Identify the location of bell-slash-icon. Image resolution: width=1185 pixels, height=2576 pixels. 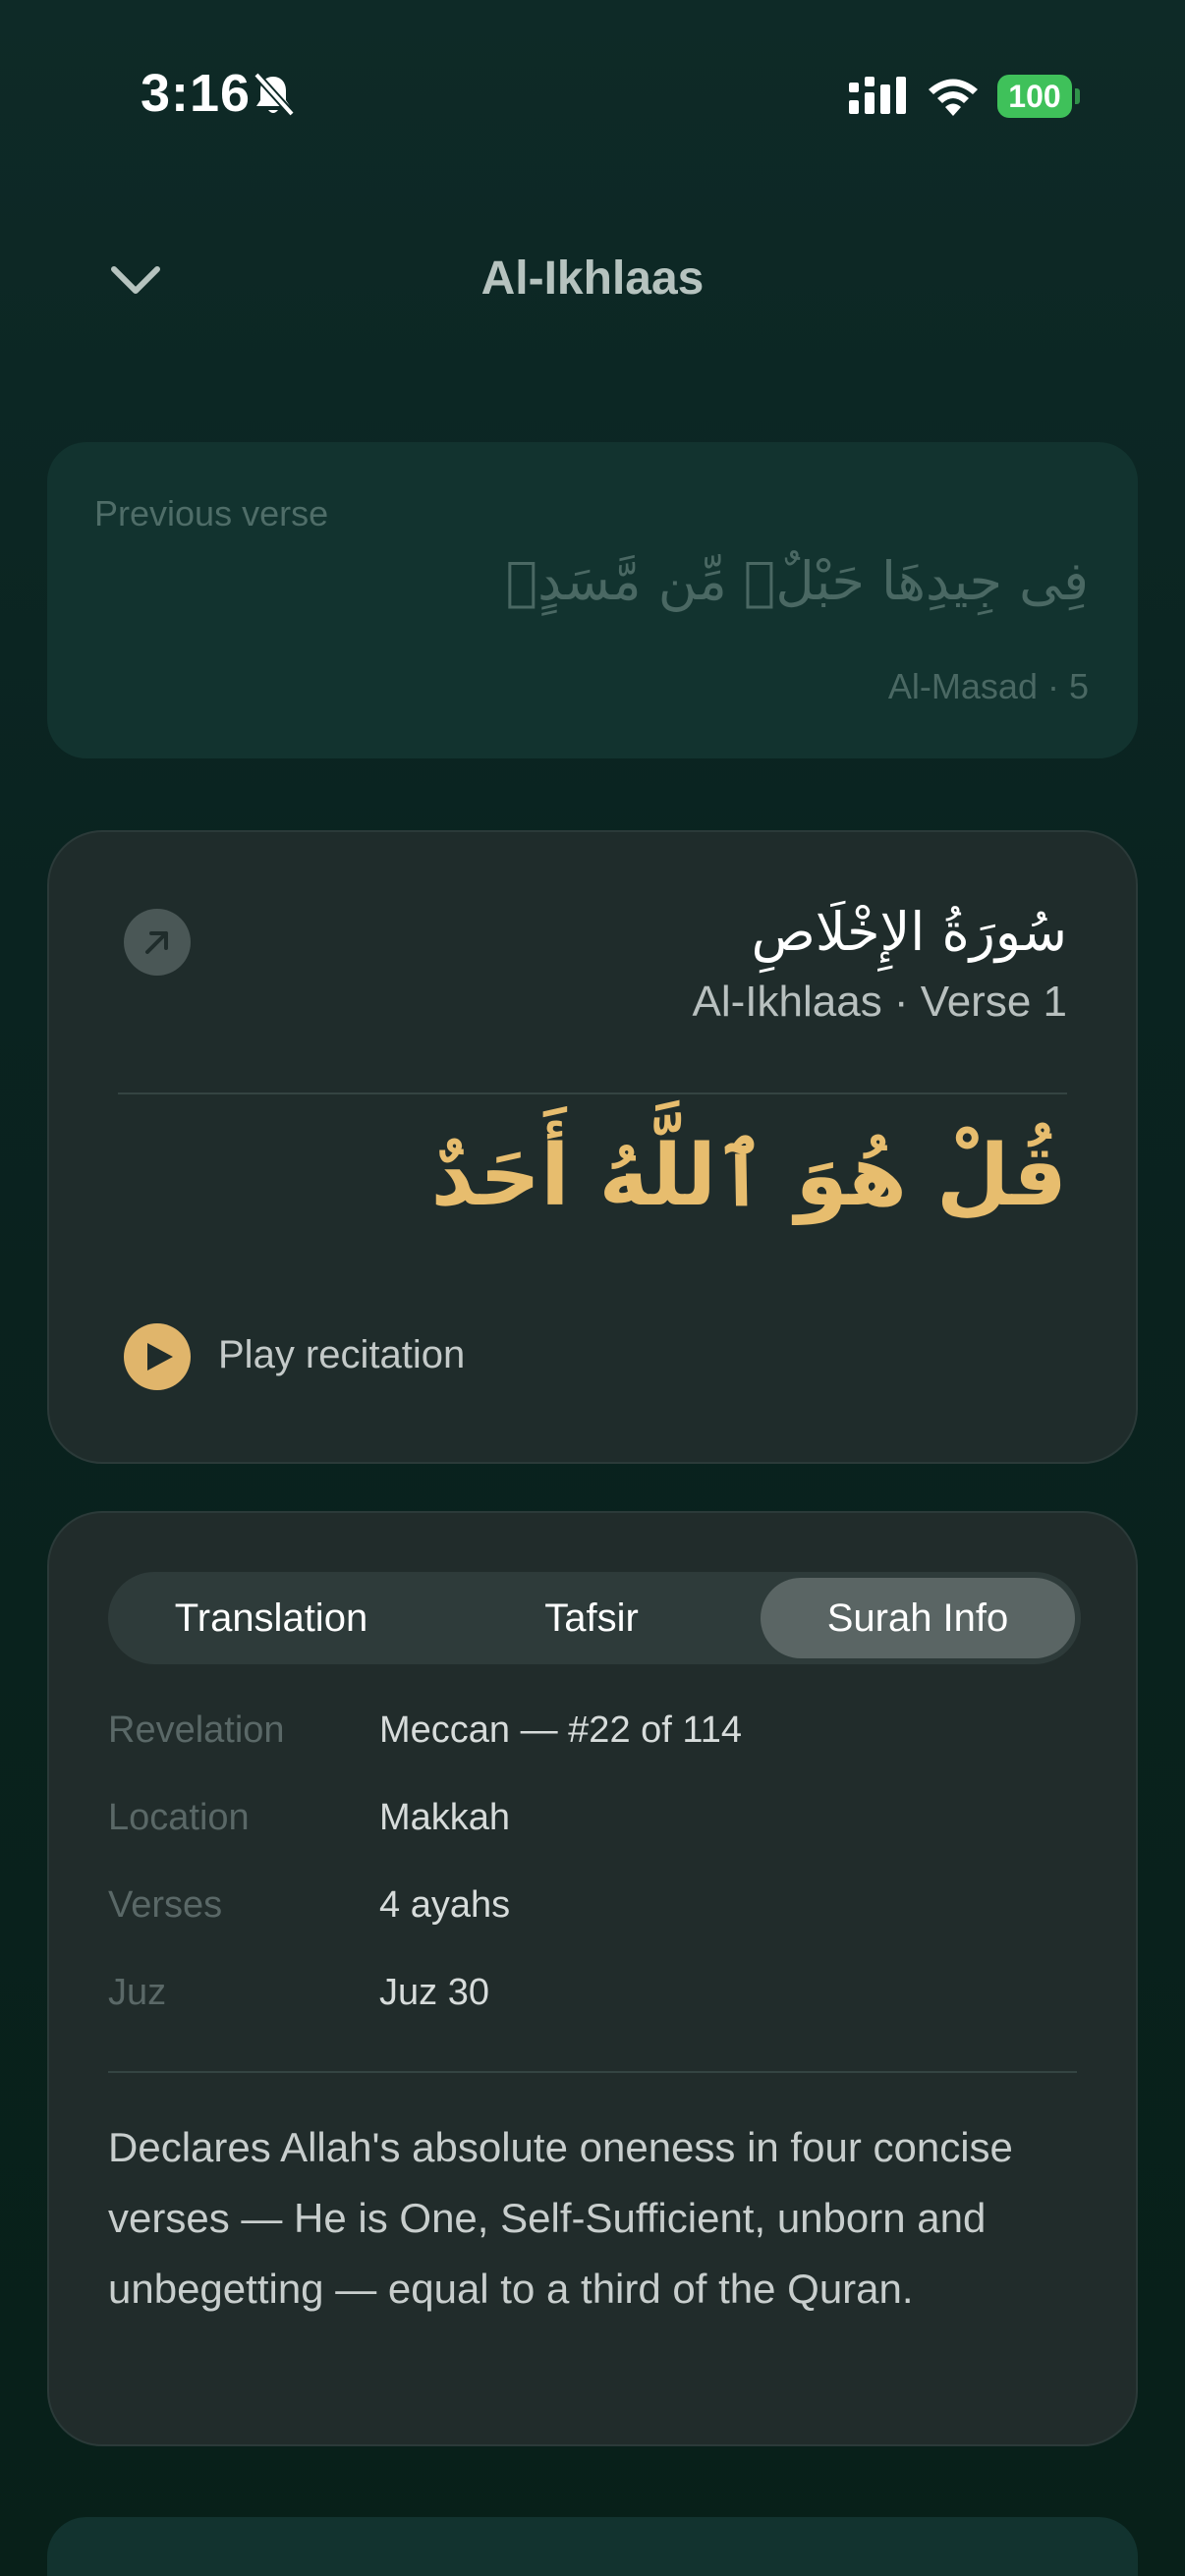
(275, 94).